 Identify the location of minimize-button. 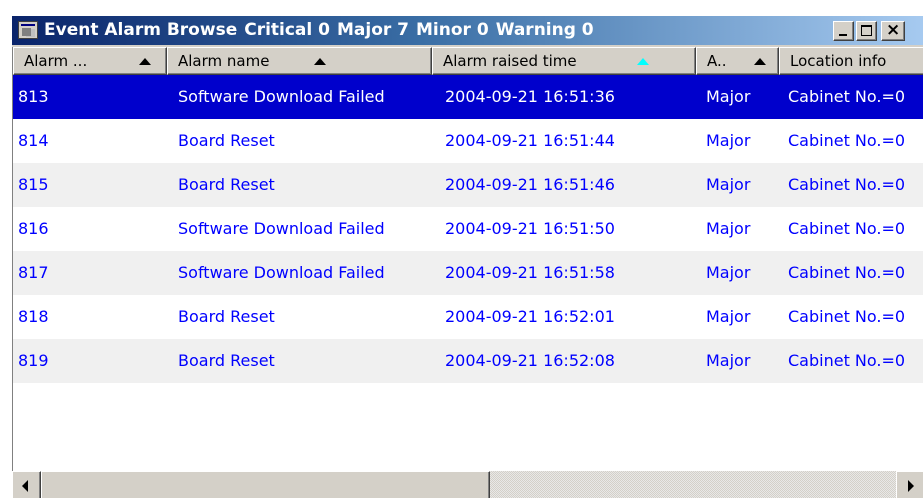
(843, 31).